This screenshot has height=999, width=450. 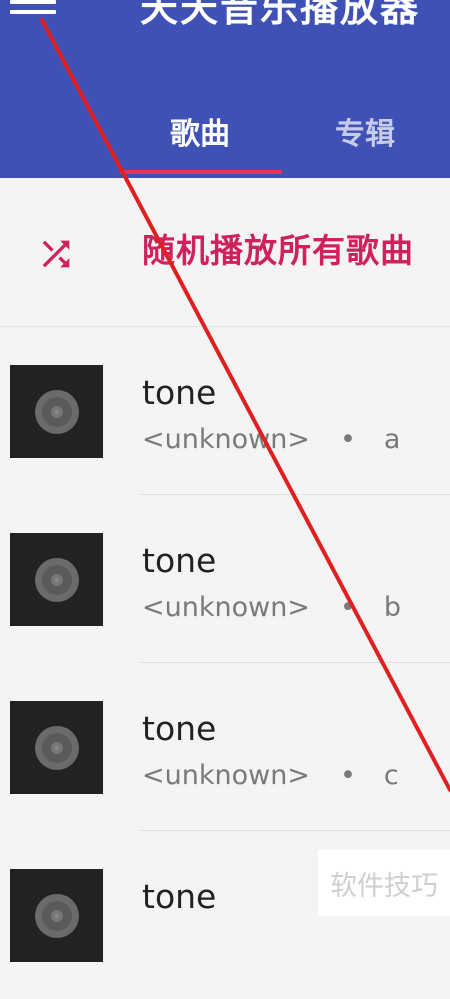 I want to click on song-album: b, so click(x=392, y=607).